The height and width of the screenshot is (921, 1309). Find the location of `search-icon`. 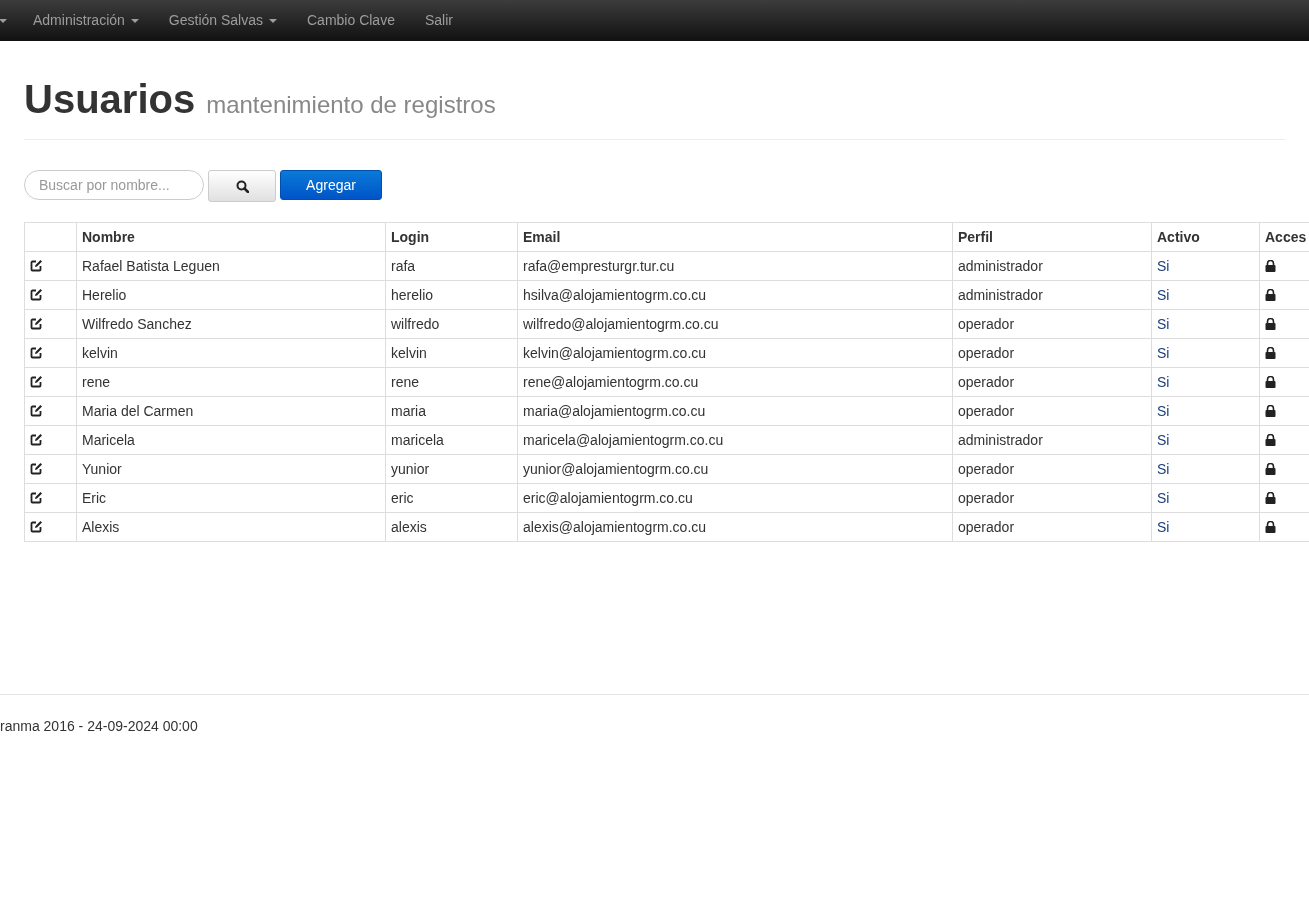

search-icon is located at coordinates (242, 186).